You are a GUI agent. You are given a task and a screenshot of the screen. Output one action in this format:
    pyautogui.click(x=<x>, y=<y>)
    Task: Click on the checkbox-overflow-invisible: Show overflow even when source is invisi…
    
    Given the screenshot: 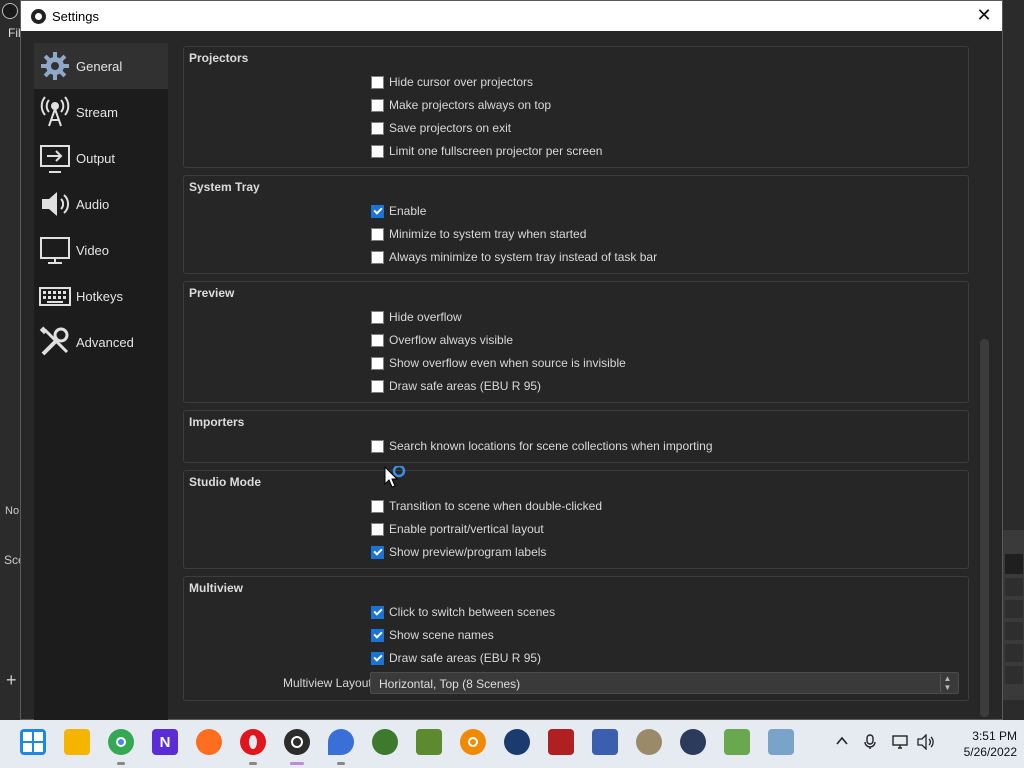 What is the action you would take?
    pyautogui.click(x=498, y=363)
    